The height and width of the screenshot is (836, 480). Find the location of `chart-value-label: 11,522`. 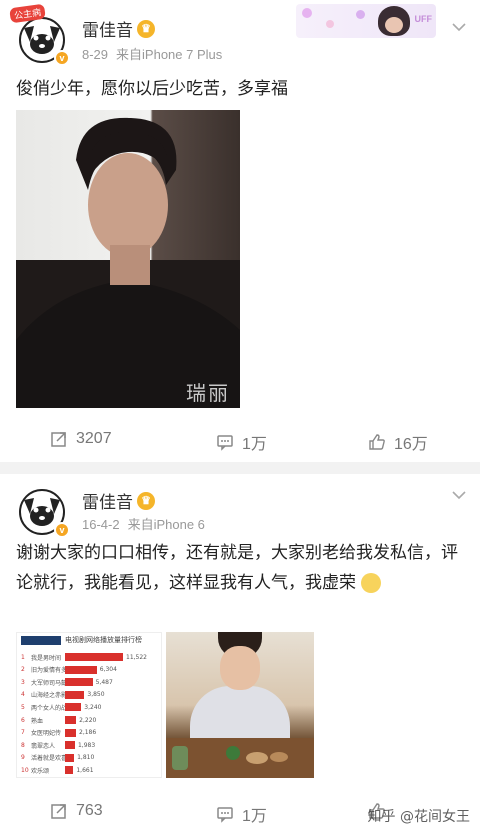

chart-value-label: 11,522 is located at coordinates (136, 657).